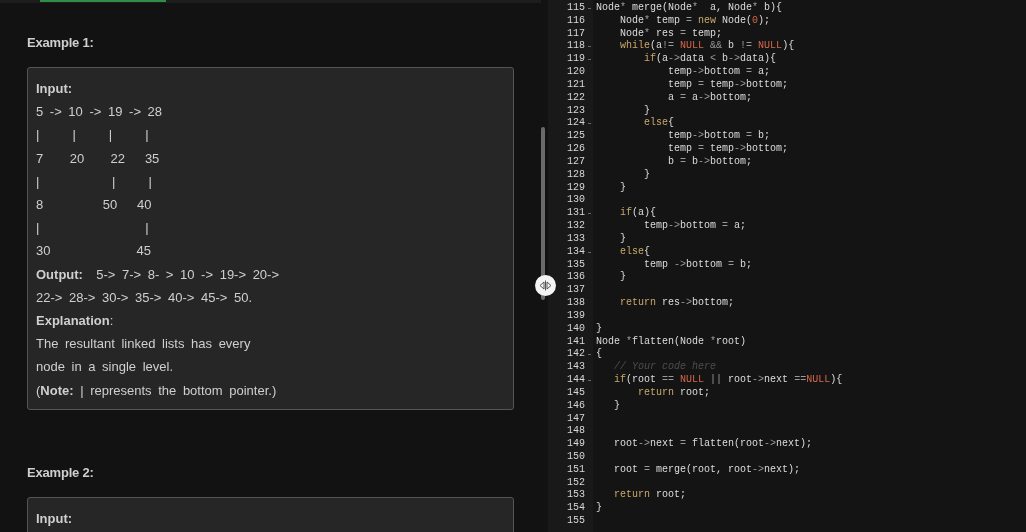 The height and width of the screenshot is (532, 1026). I want to click on line-number: 141, so click(576, 342).